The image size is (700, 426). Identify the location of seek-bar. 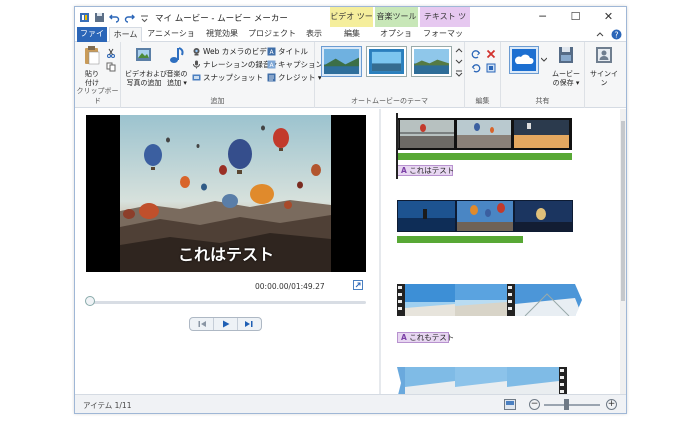
(226, 302).